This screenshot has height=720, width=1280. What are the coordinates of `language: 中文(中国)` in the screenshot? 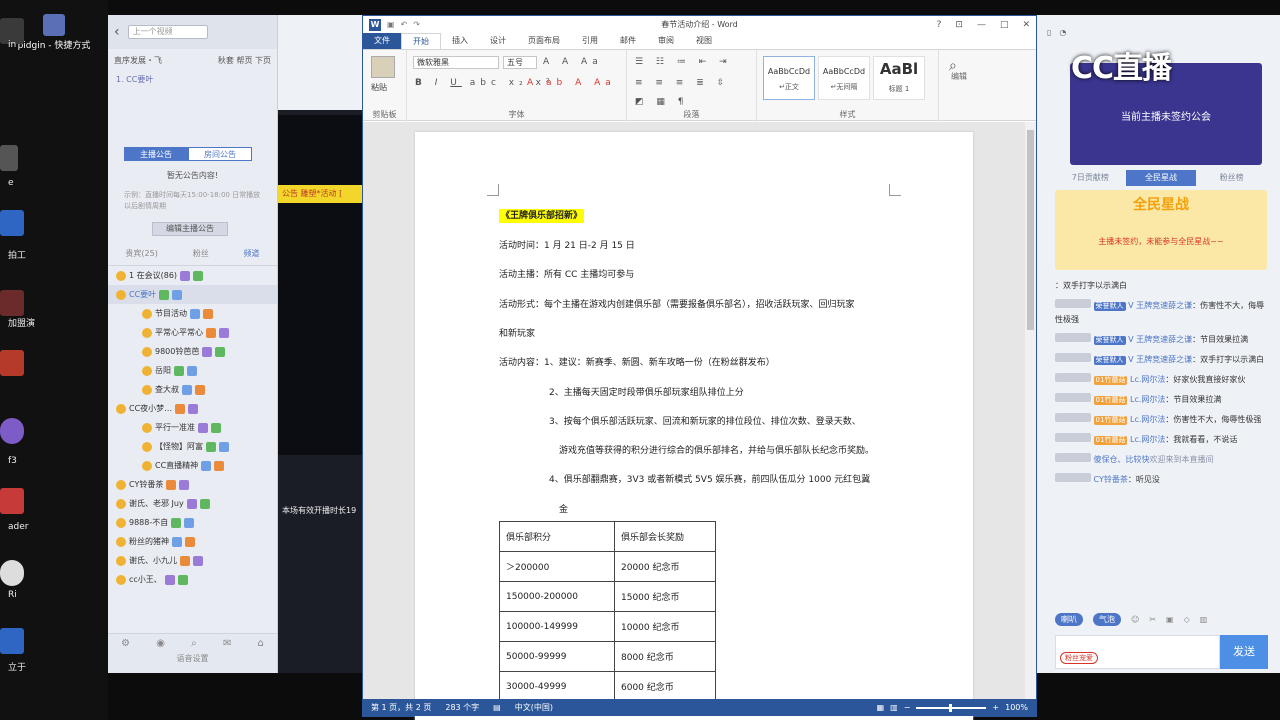 It's located at (534, 707).